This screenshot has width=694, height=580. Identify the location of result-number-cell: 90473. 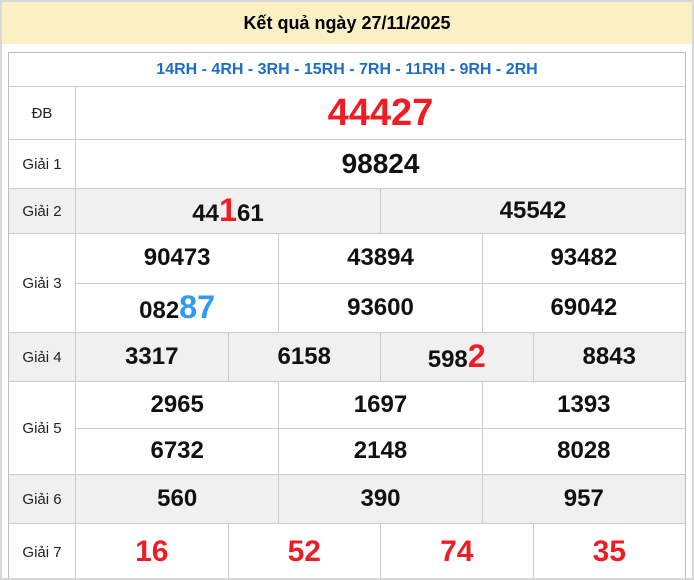
(177, 258).